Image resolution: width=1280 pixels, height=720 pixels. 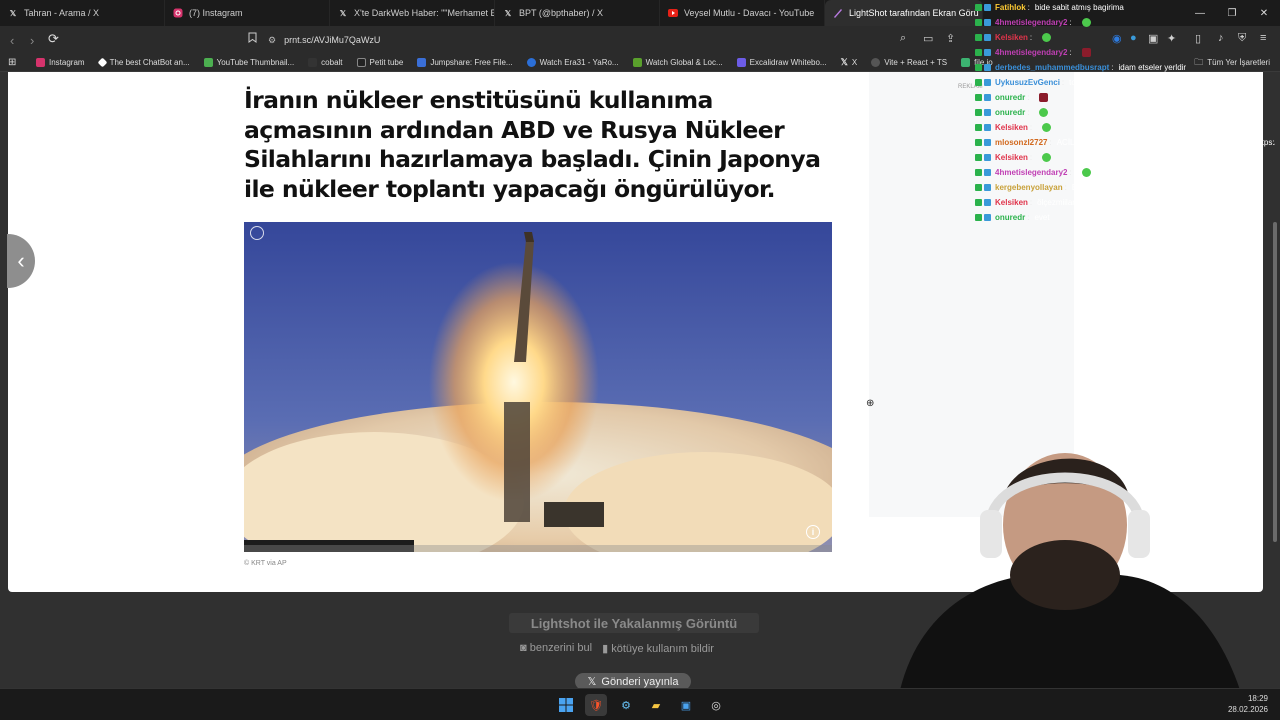 What do you see at coordinates (62, 13) in the screenshot?
I see `tab-title: Tahran - Arama / X` at bounding box center [62, 13].